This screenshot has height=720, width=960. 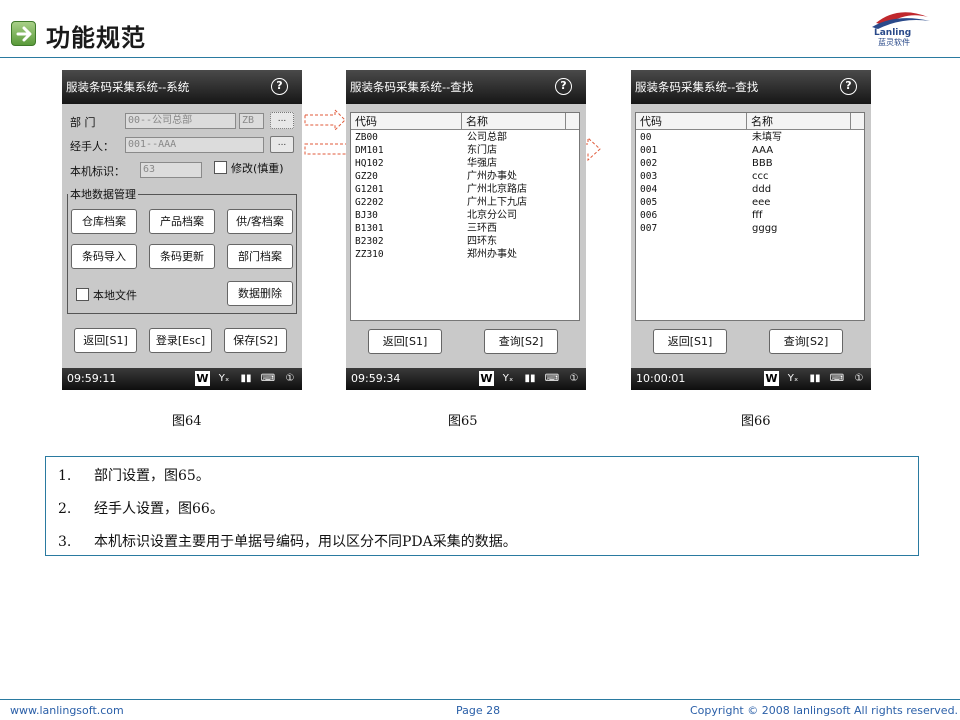 What do you see at coordinates (23, 33) in the screenshot?
I see `arrow-right-icon` at bounding box center [23, 33].